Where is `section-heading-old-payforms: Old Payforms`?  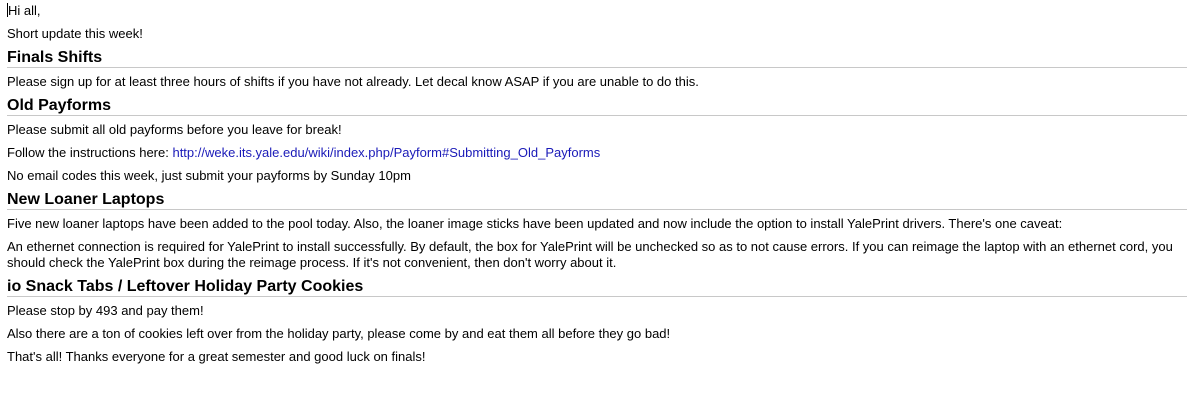 section-heading-old-payforms: Old Payforms is located at coordinates (597, 106).